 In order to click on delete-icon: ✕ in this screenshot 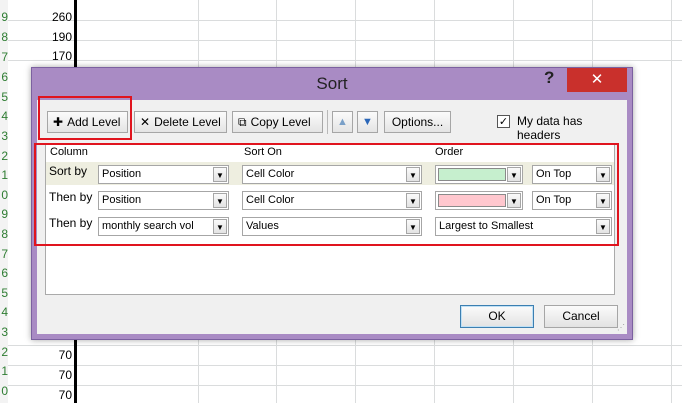, I will do `click(145, 122)`.